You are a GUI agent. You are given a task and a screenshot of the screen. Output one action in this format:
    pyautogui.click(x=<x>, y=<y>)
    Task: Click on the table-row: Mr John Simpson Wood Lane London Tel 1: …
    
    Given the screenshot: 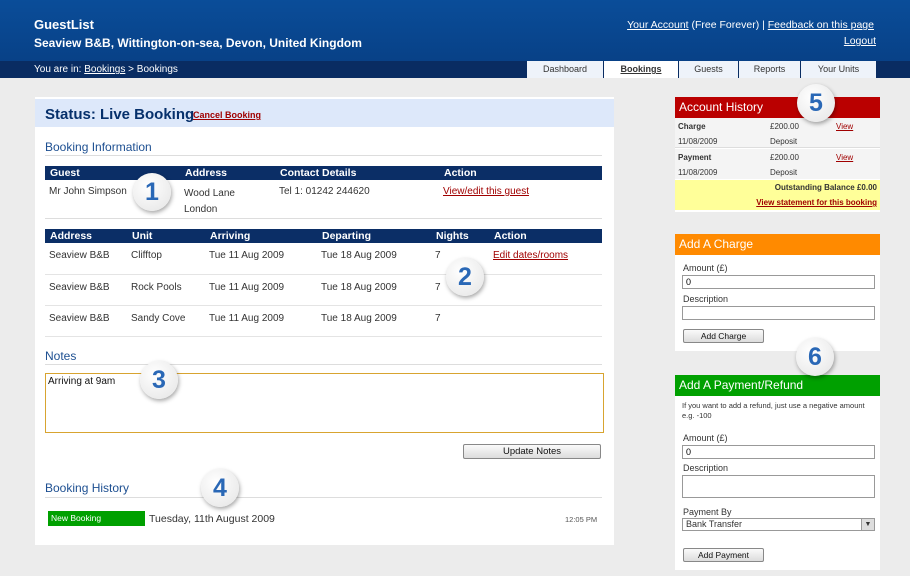 What is the action you would take?
    pyautogui.click(x=323, y=199)
    